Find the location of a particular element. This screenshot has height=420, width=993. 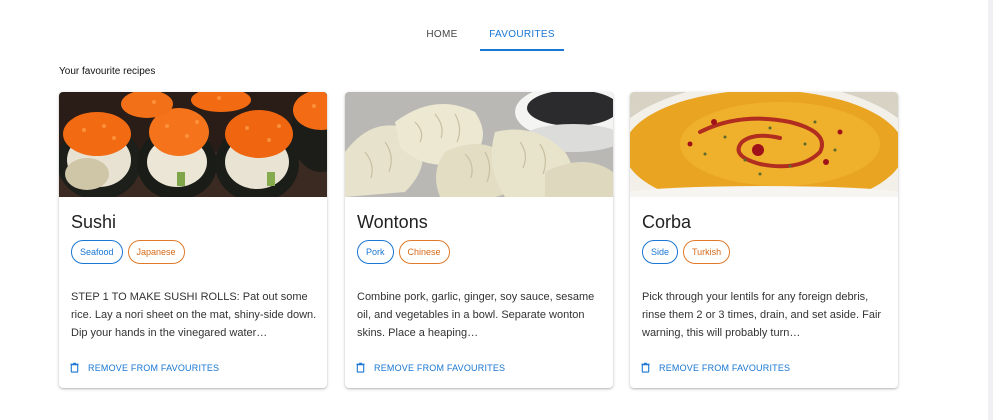

area-chip: Turkish is located at coordinates (707, 252).